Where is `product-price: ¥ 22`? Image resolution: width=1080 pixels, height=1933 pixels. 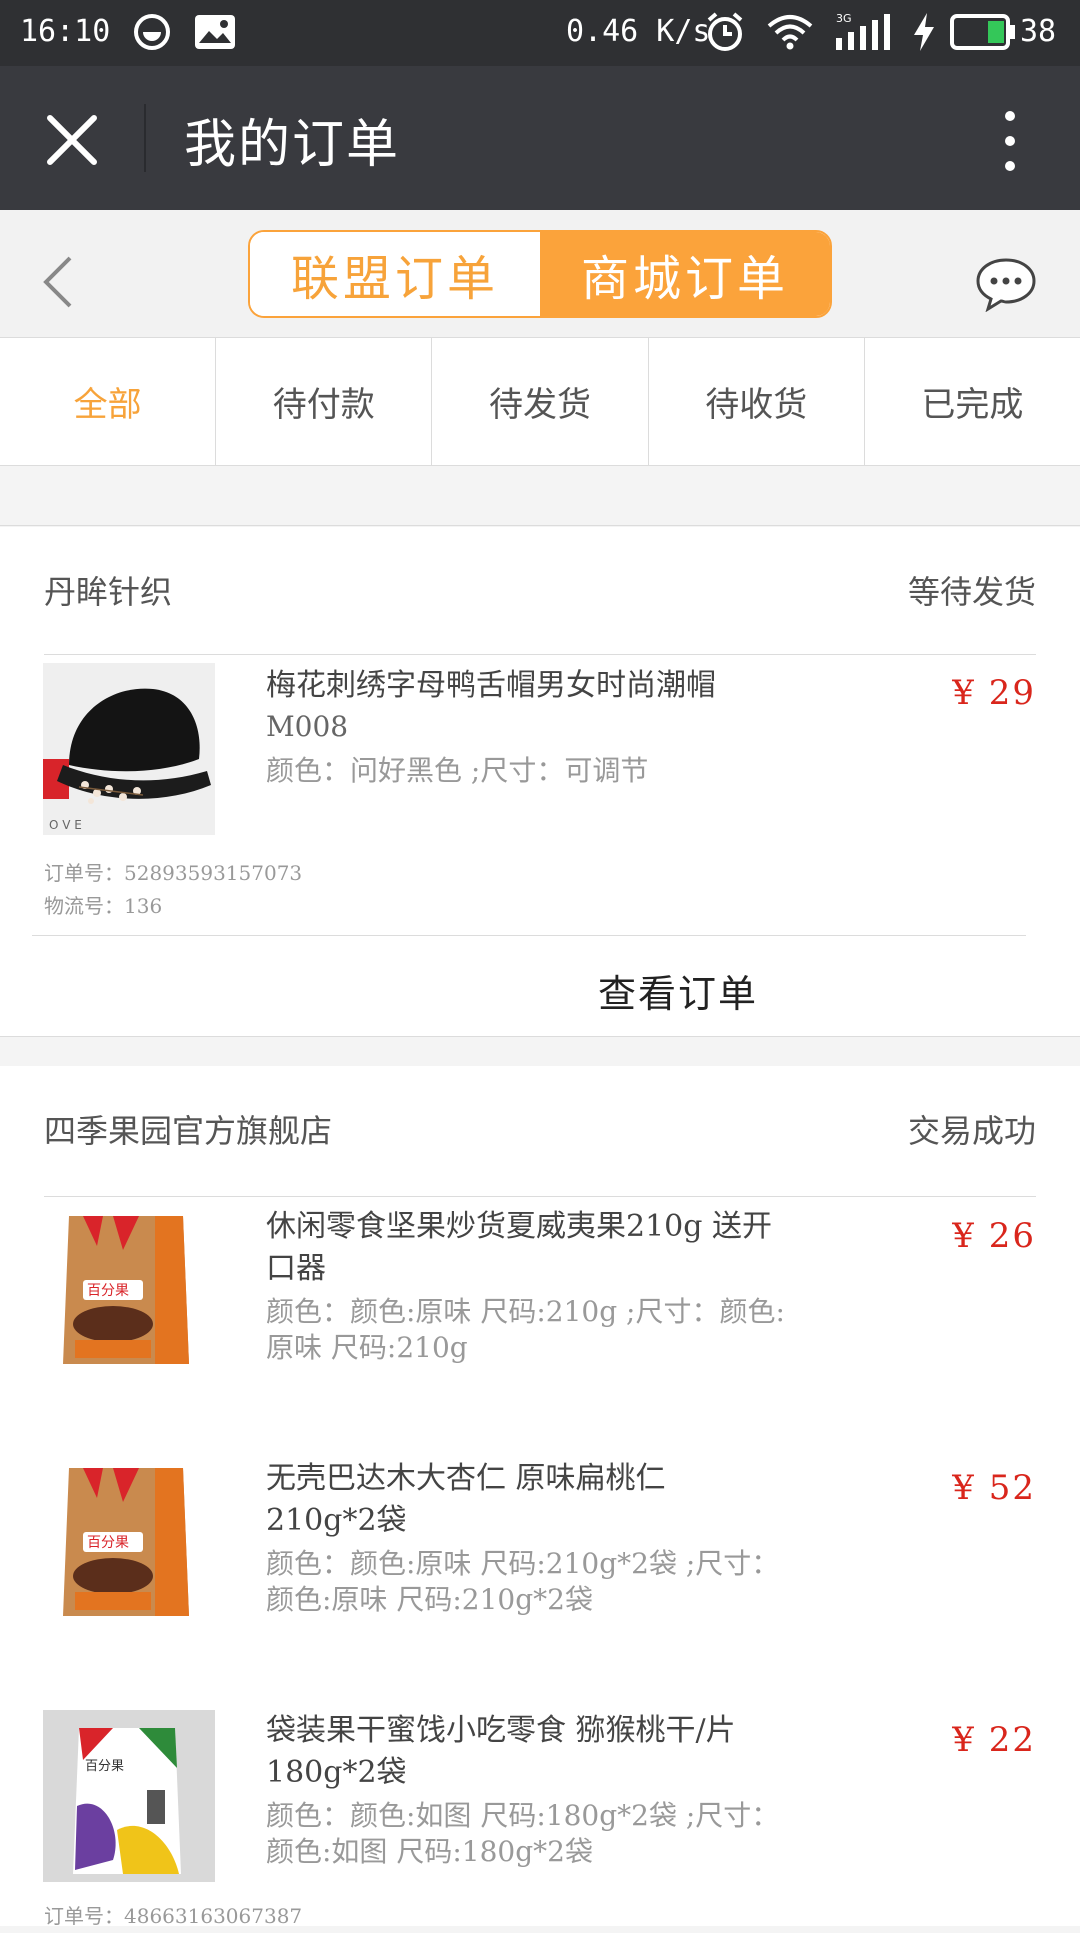 product-price: ¥ 22 is located at coordinates (994, 1740).